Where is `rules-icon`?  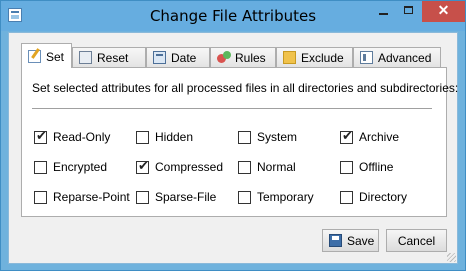 rules-icon is located at coordinates (224, 57).